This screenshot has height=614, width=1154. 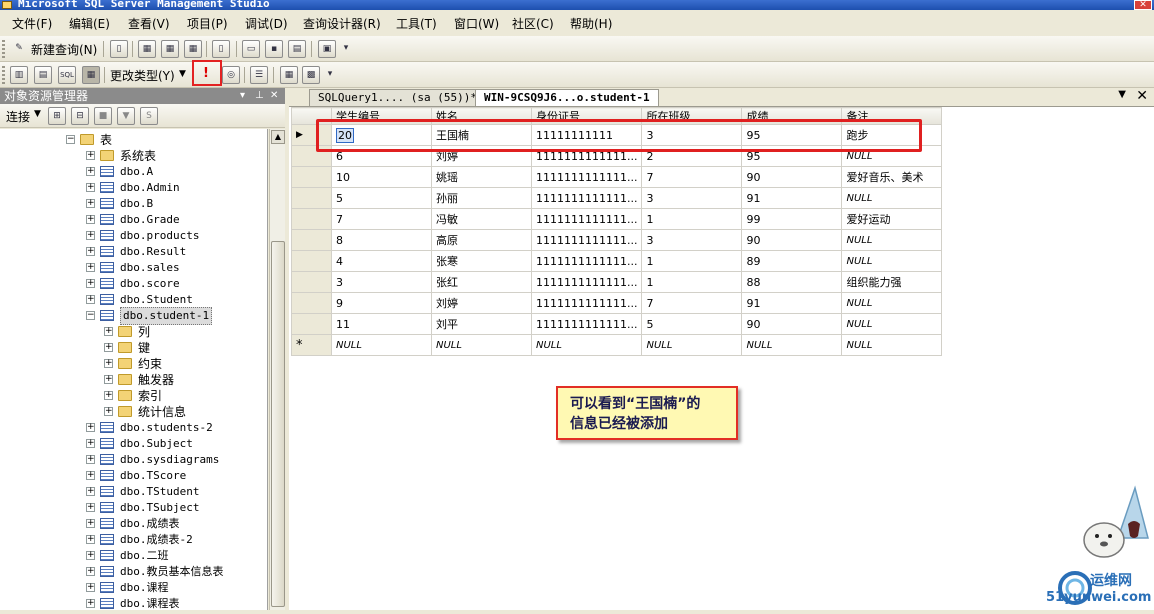 What do you see at coordinates (259, 75) in the screenshot?
I see `group-by-icon: ☰` at bounding box center [259, 75].